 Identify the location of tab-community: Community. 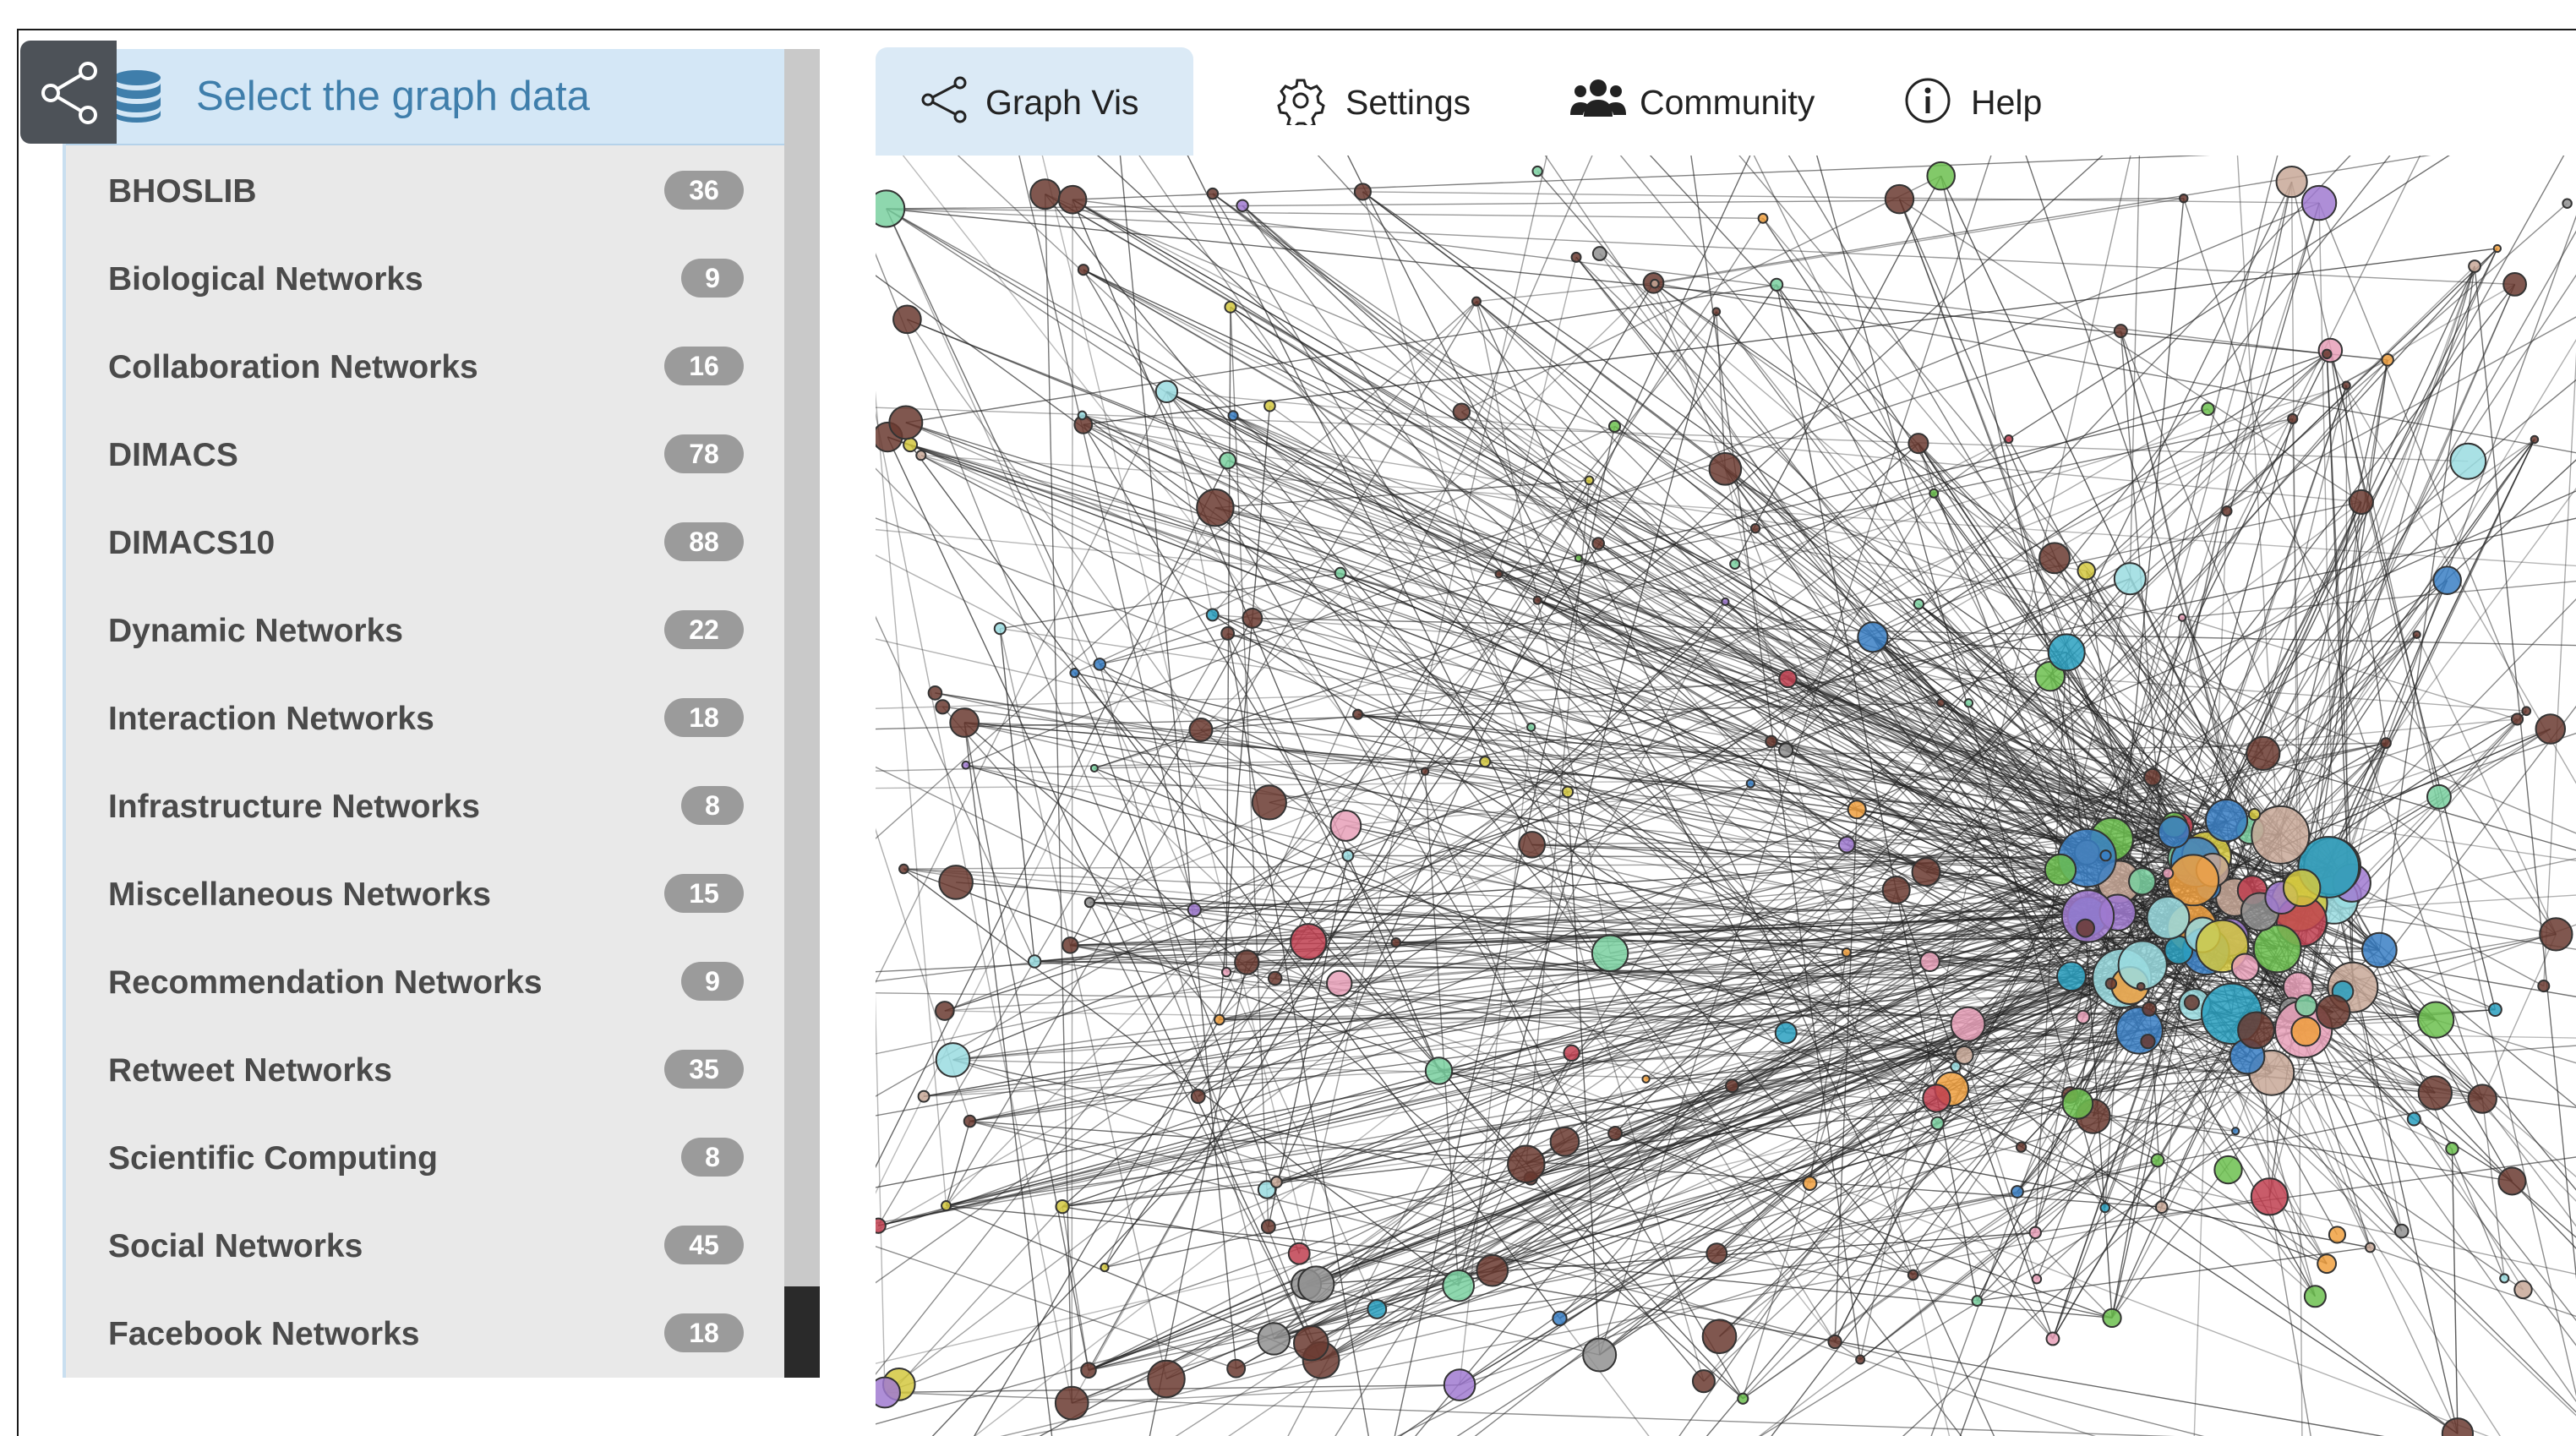
(1703, 101).